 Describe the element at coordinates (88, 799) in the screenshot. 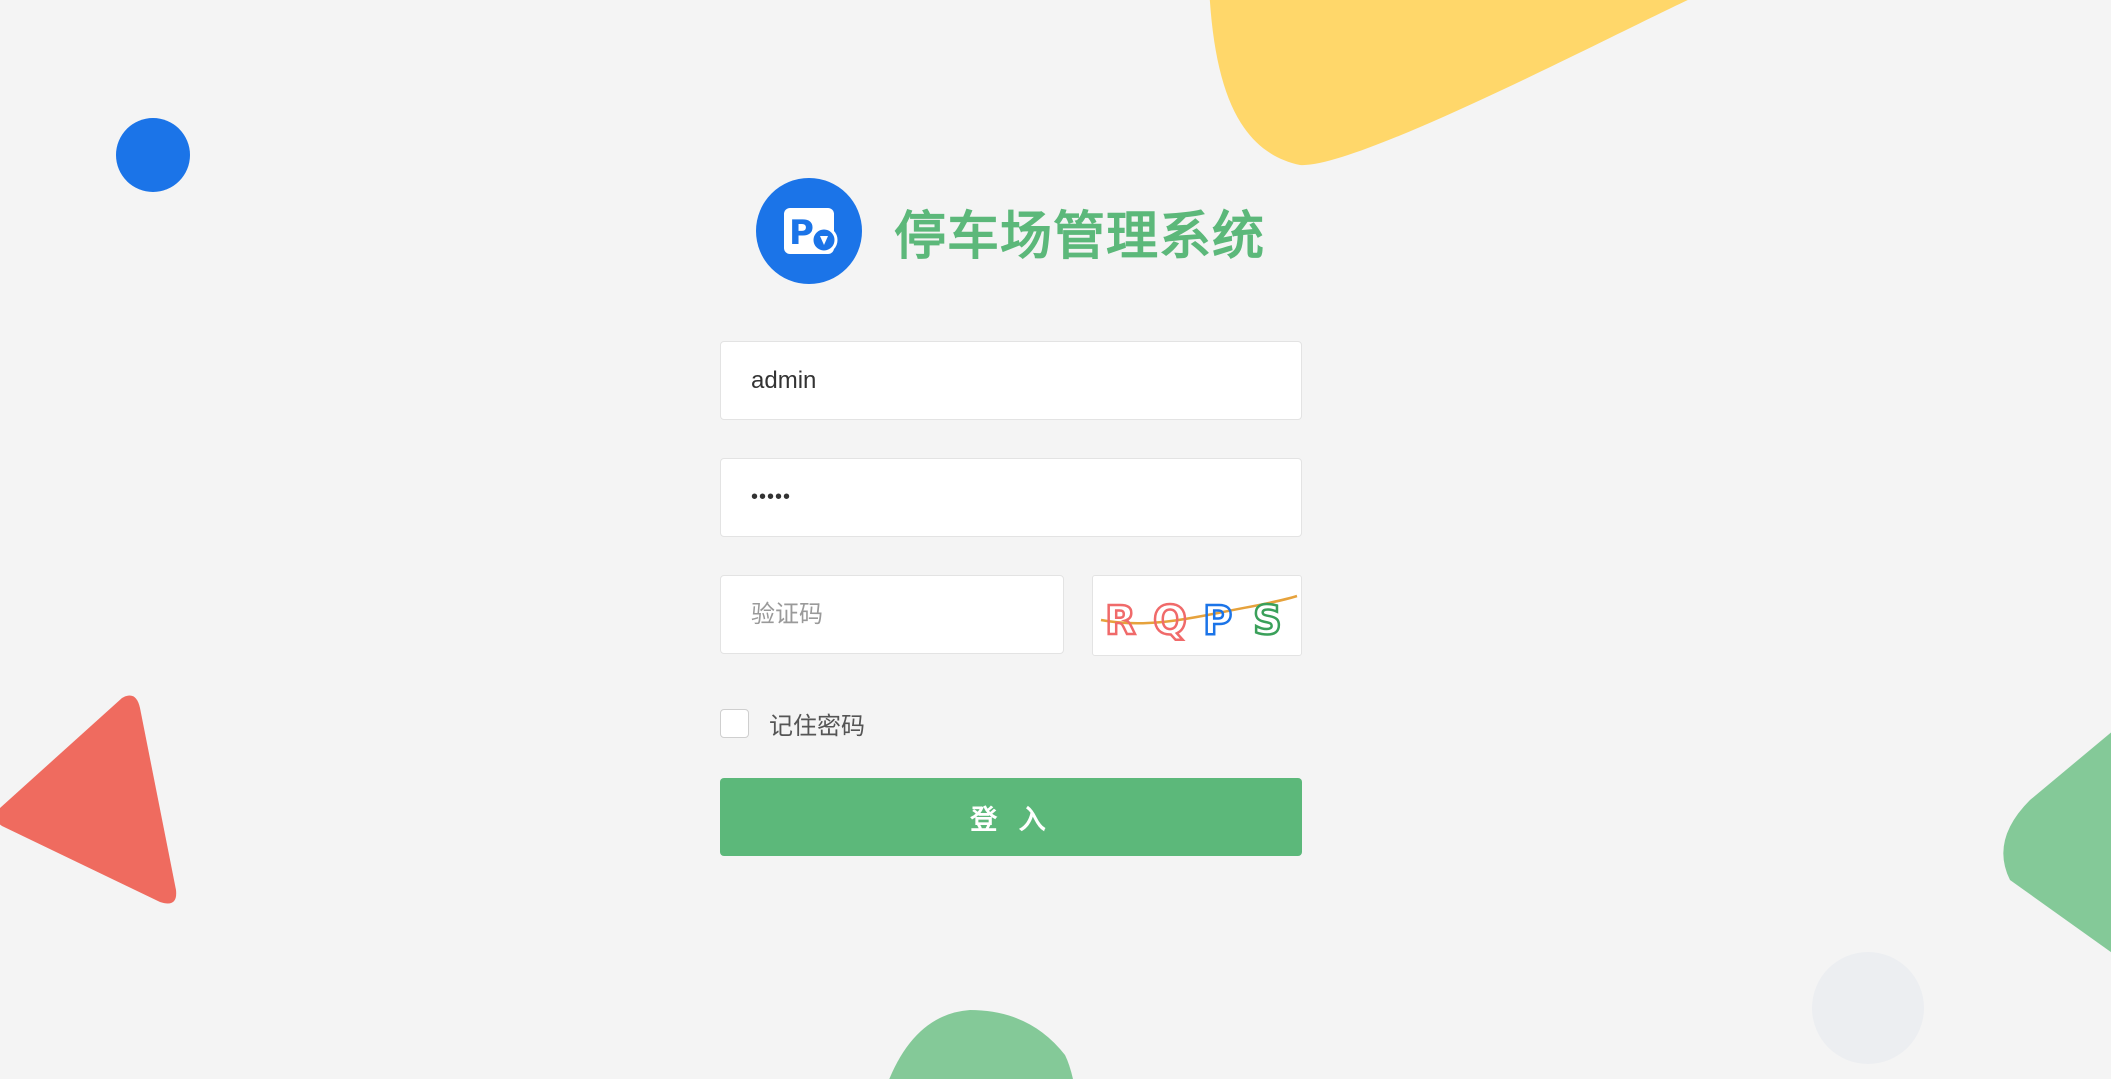

I see `decorative-red-triangle` at that location.